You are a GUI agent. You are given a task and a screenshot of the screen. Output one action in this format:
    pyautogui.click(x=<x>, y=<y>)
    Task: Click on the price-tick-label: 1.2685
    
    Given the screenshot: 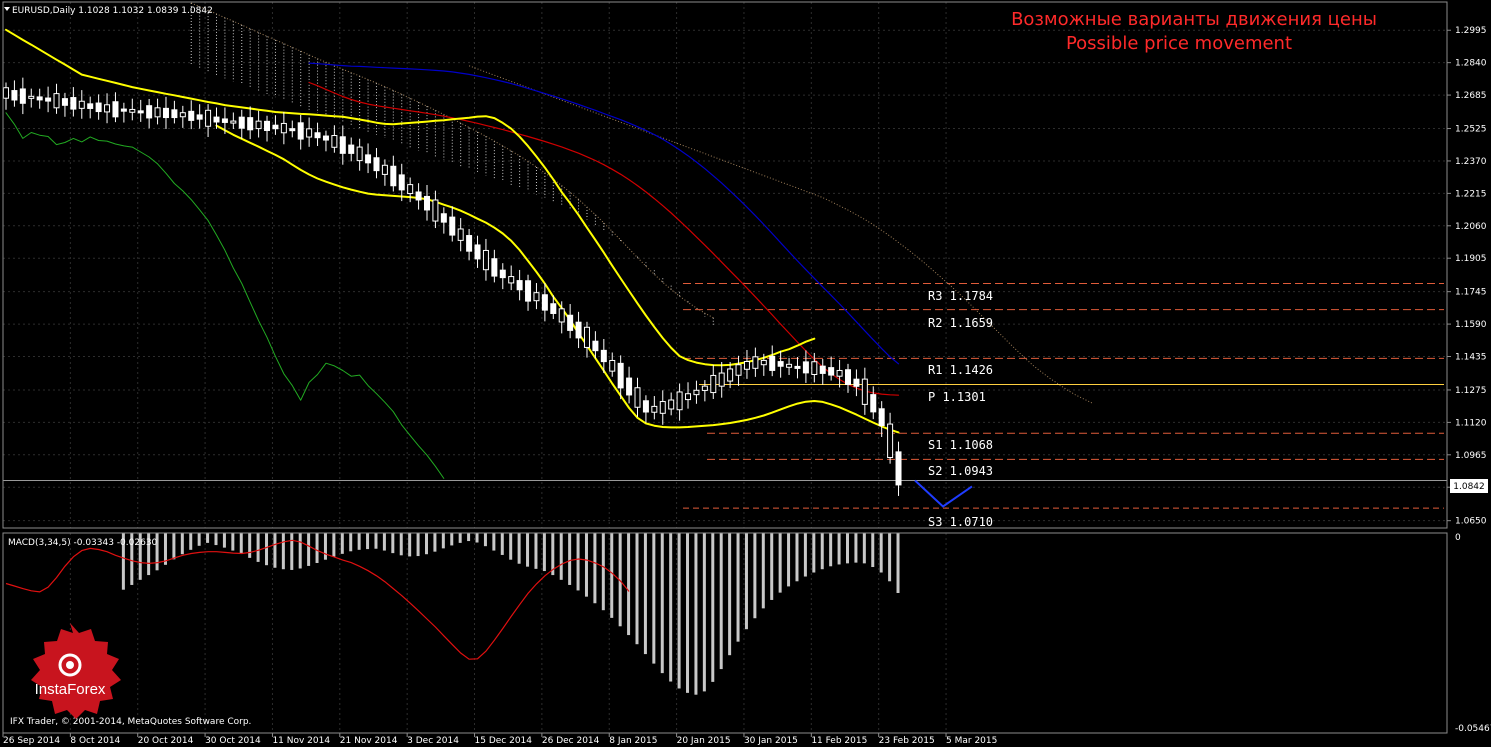 What is the action you would take?
    pyautogui.click(x=1471, y=96)
    